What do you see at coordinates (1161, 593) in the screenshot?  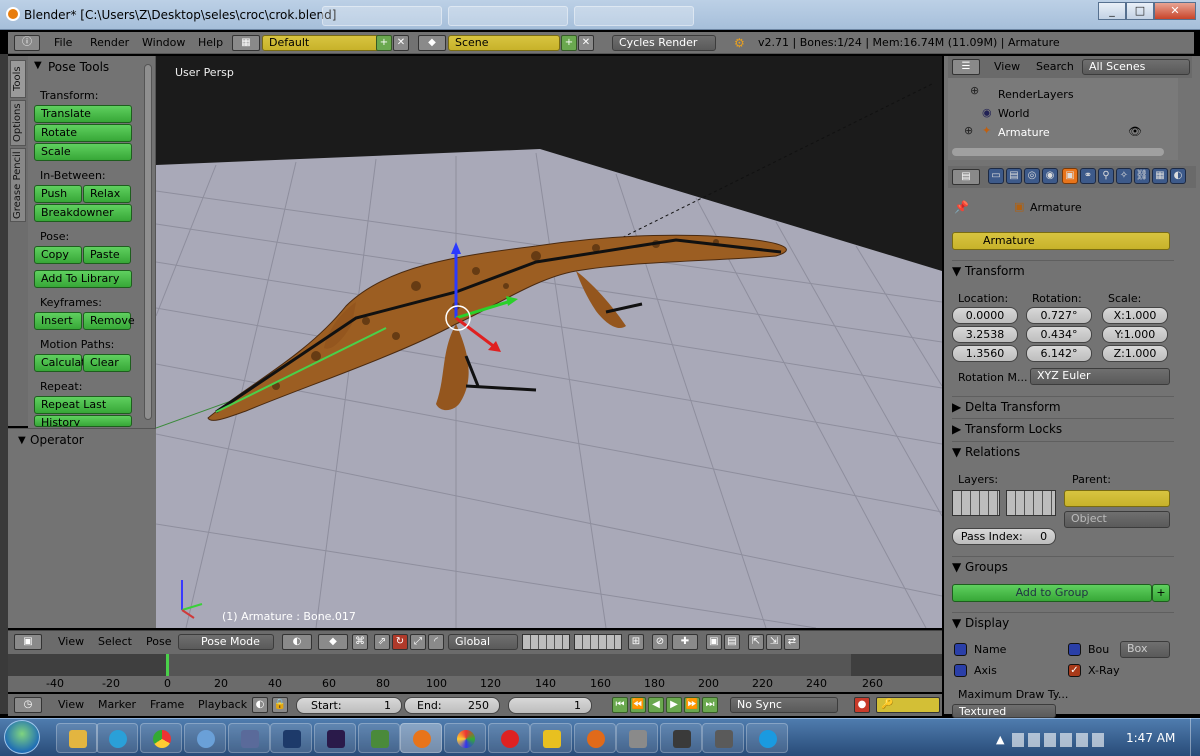 I see `add-group-plus-icon: +` at bounding box center [1161, 593].